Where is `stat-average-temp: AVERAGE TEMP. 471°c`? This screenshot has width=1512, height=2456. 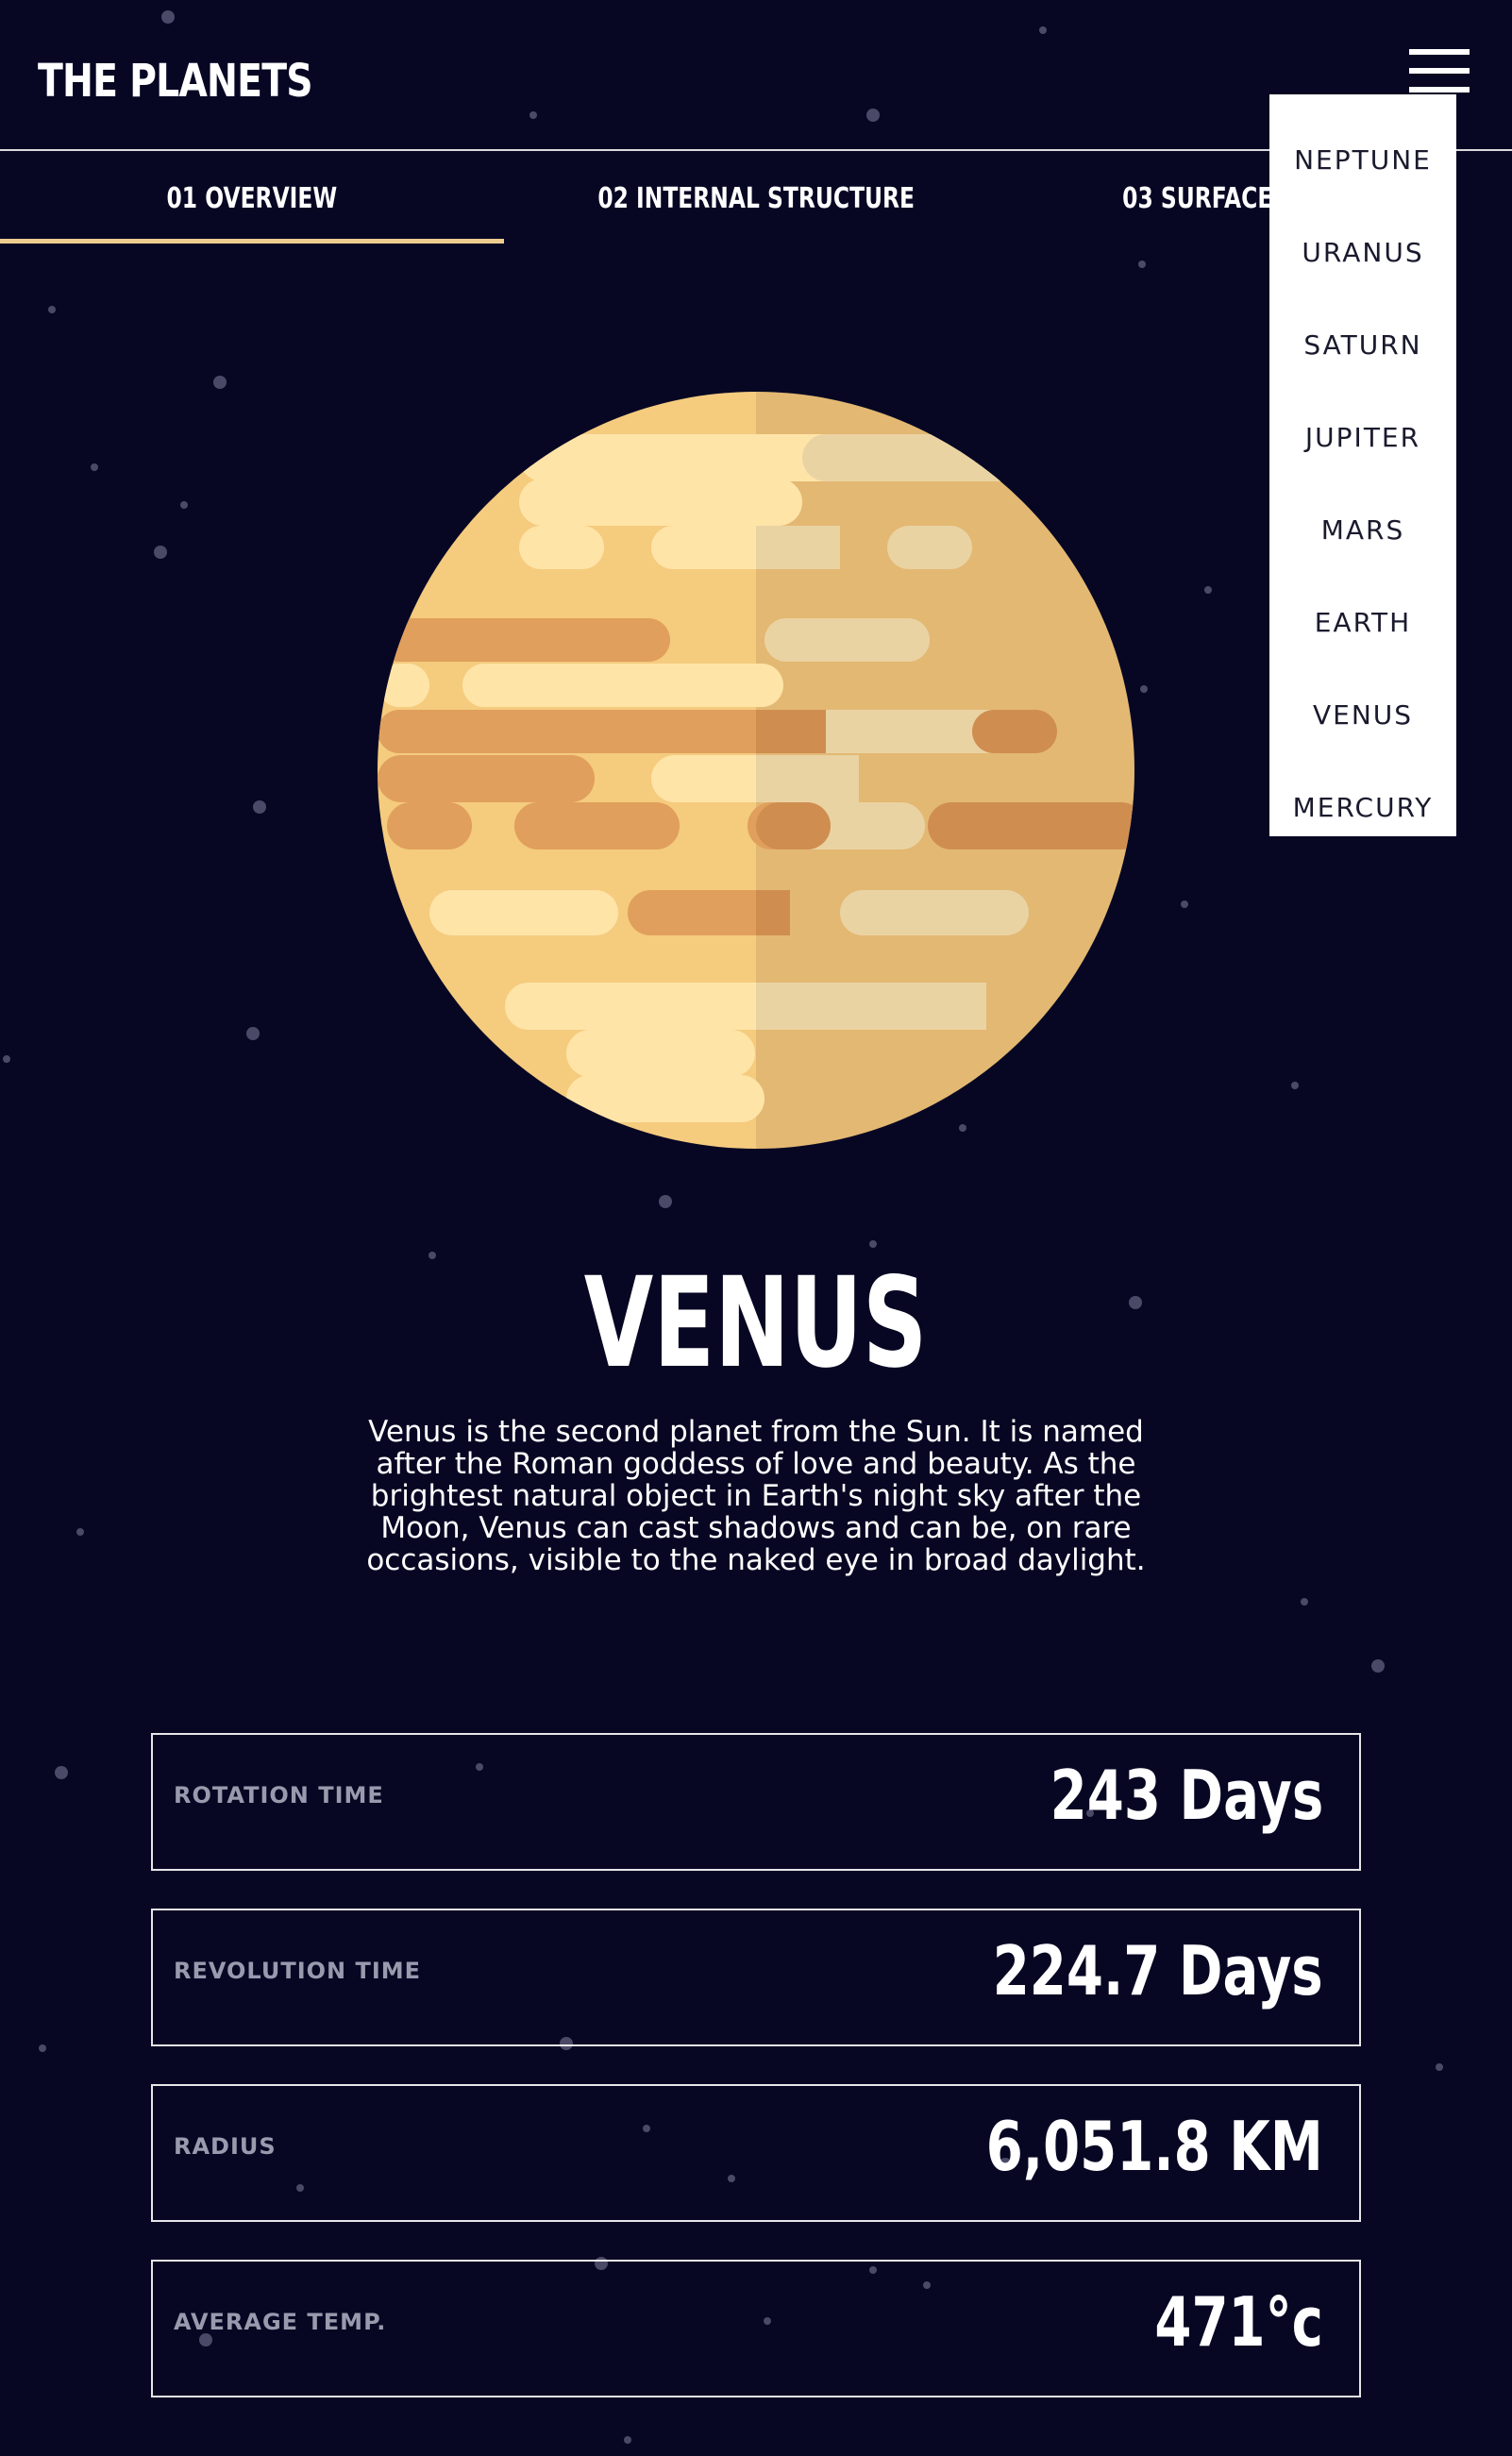 stat-average-temp: AVERAGE TEMP. 471°c is located at coordinates (756, 2328).